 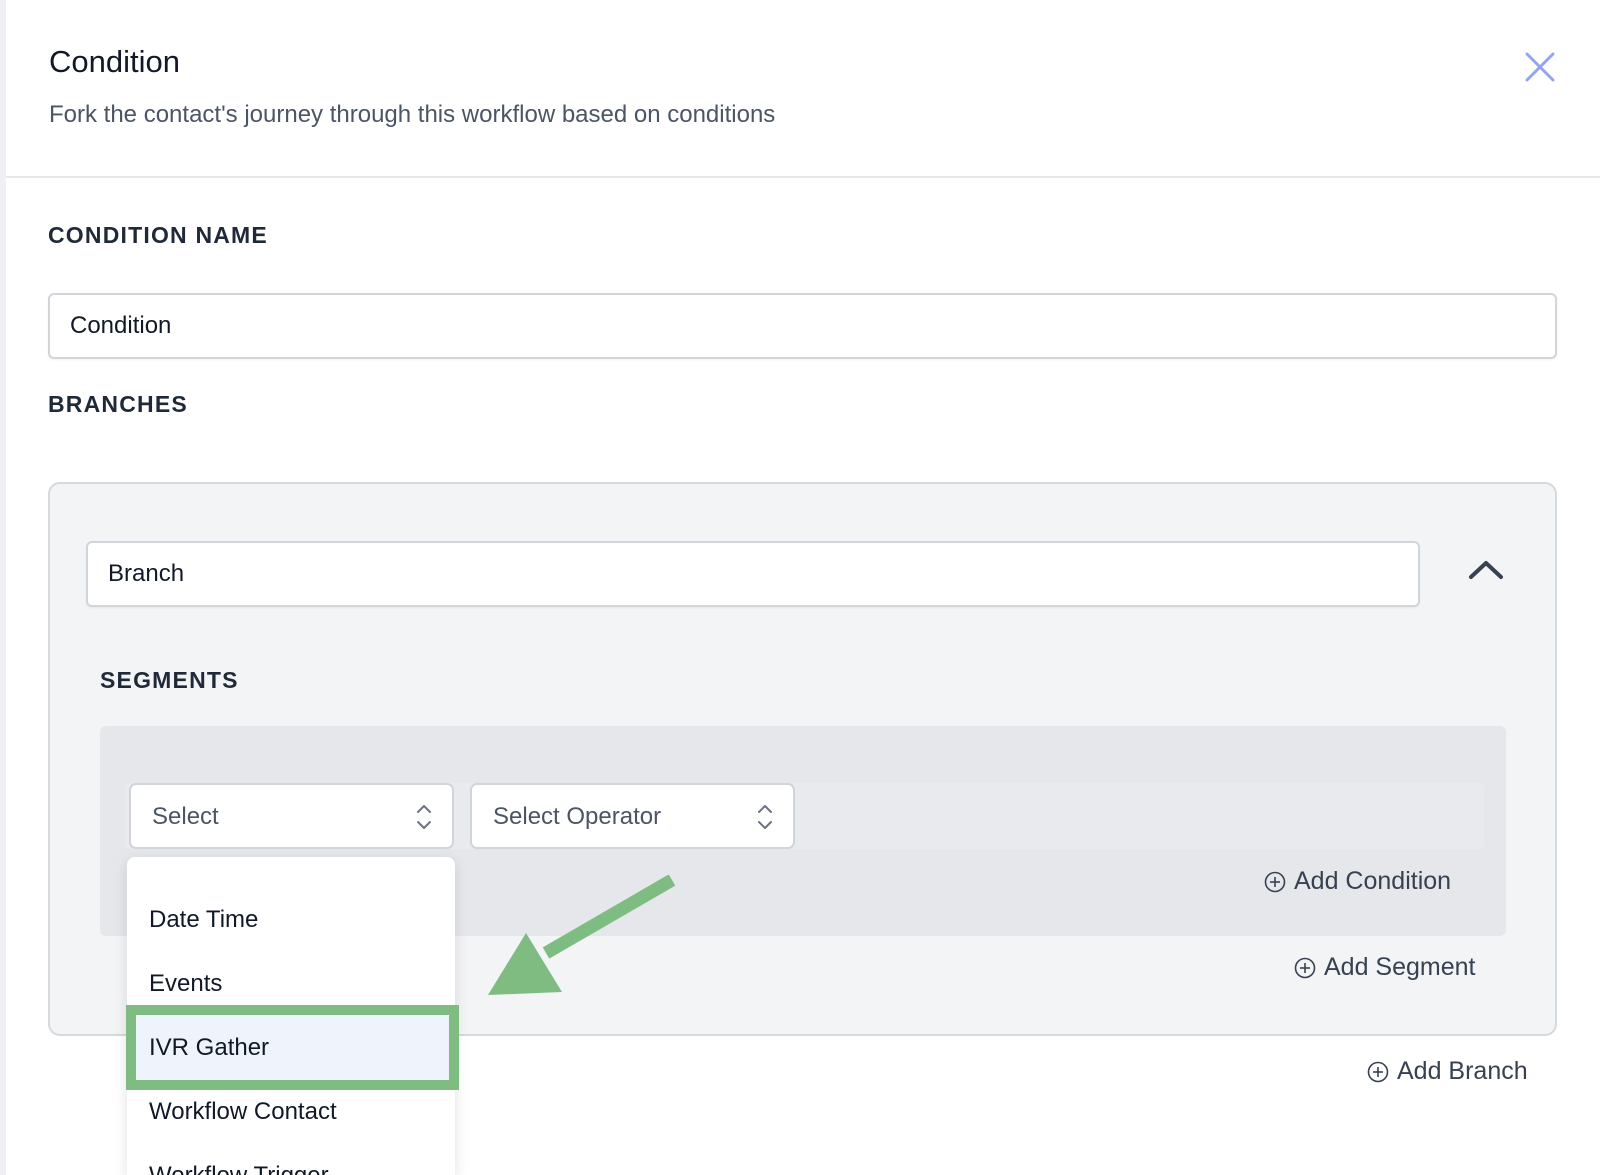 I want to click on dropdown-option-ivr-gather: IVR Gather, so click(x=291, y=1048).